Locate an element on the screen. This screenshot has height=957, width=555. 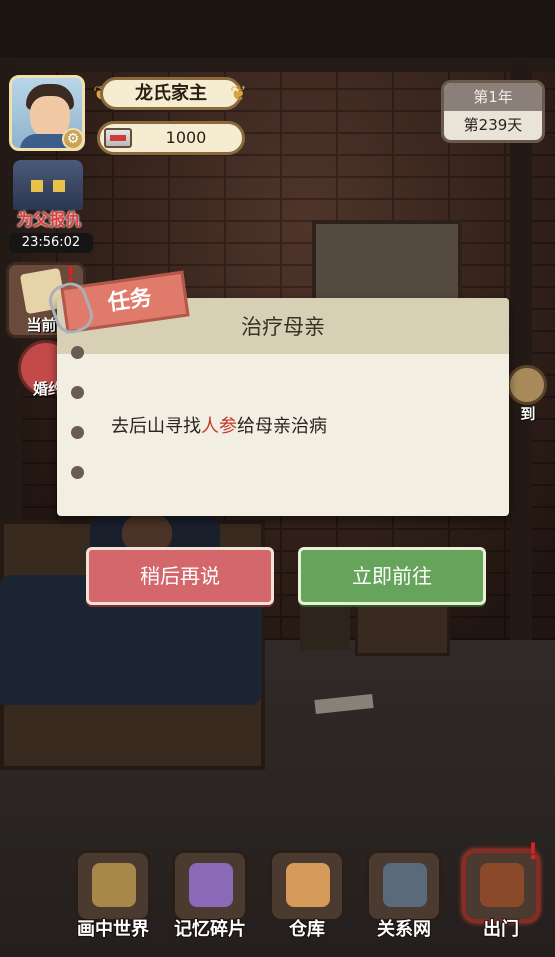
mansion-icon is located at coordinates (48, 185).